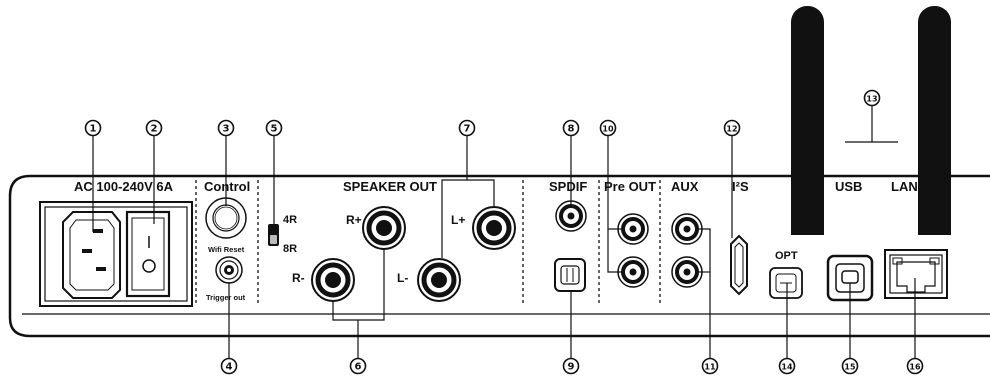 This screenshot has height=376, width=990. Describe the element at coordinates (633, 250) in the screenshot. I see `pre-out-ports` at that location.